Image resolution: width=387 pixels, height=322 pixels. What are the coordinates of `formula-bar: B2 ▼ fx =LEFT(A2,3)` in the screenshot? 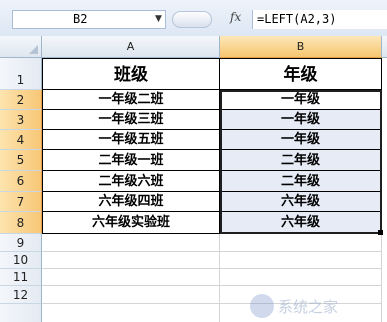 It's located at (193, 18).